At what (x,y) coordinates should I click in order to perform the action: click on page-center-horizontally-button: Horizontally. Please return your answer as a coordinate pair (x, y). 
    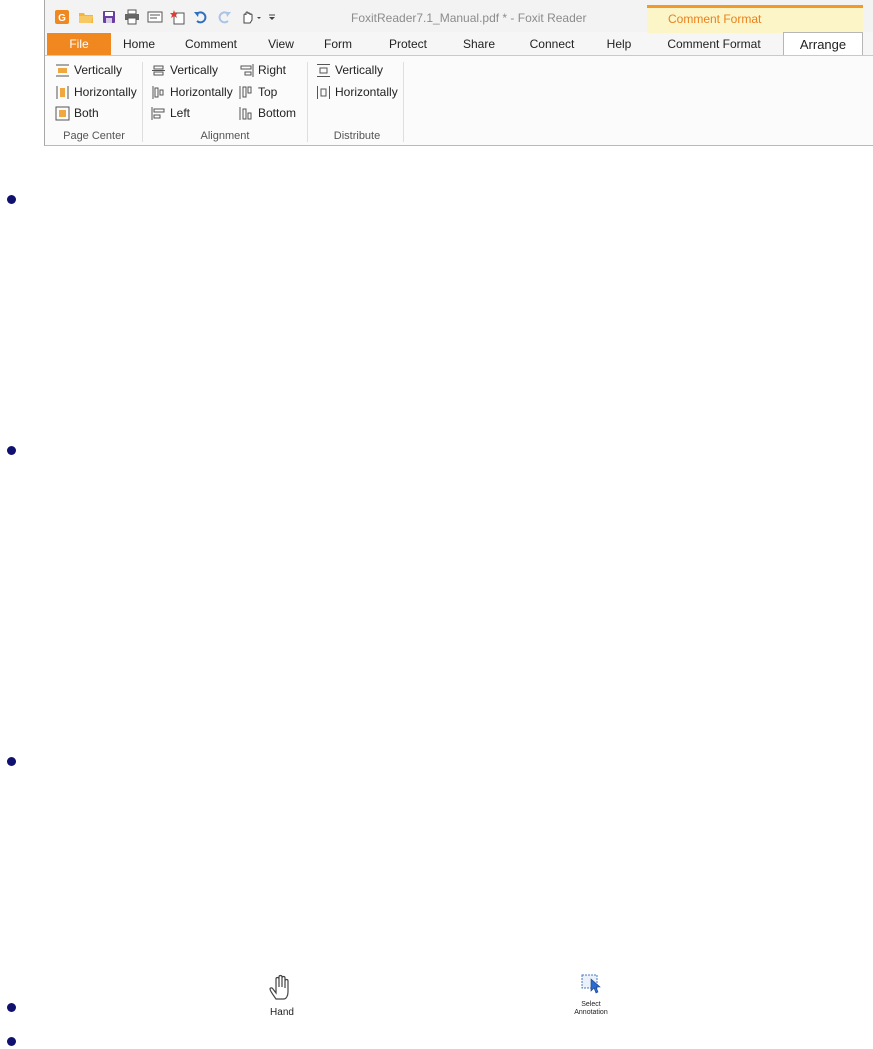
    Looking at the image, I should click on (96, 92).